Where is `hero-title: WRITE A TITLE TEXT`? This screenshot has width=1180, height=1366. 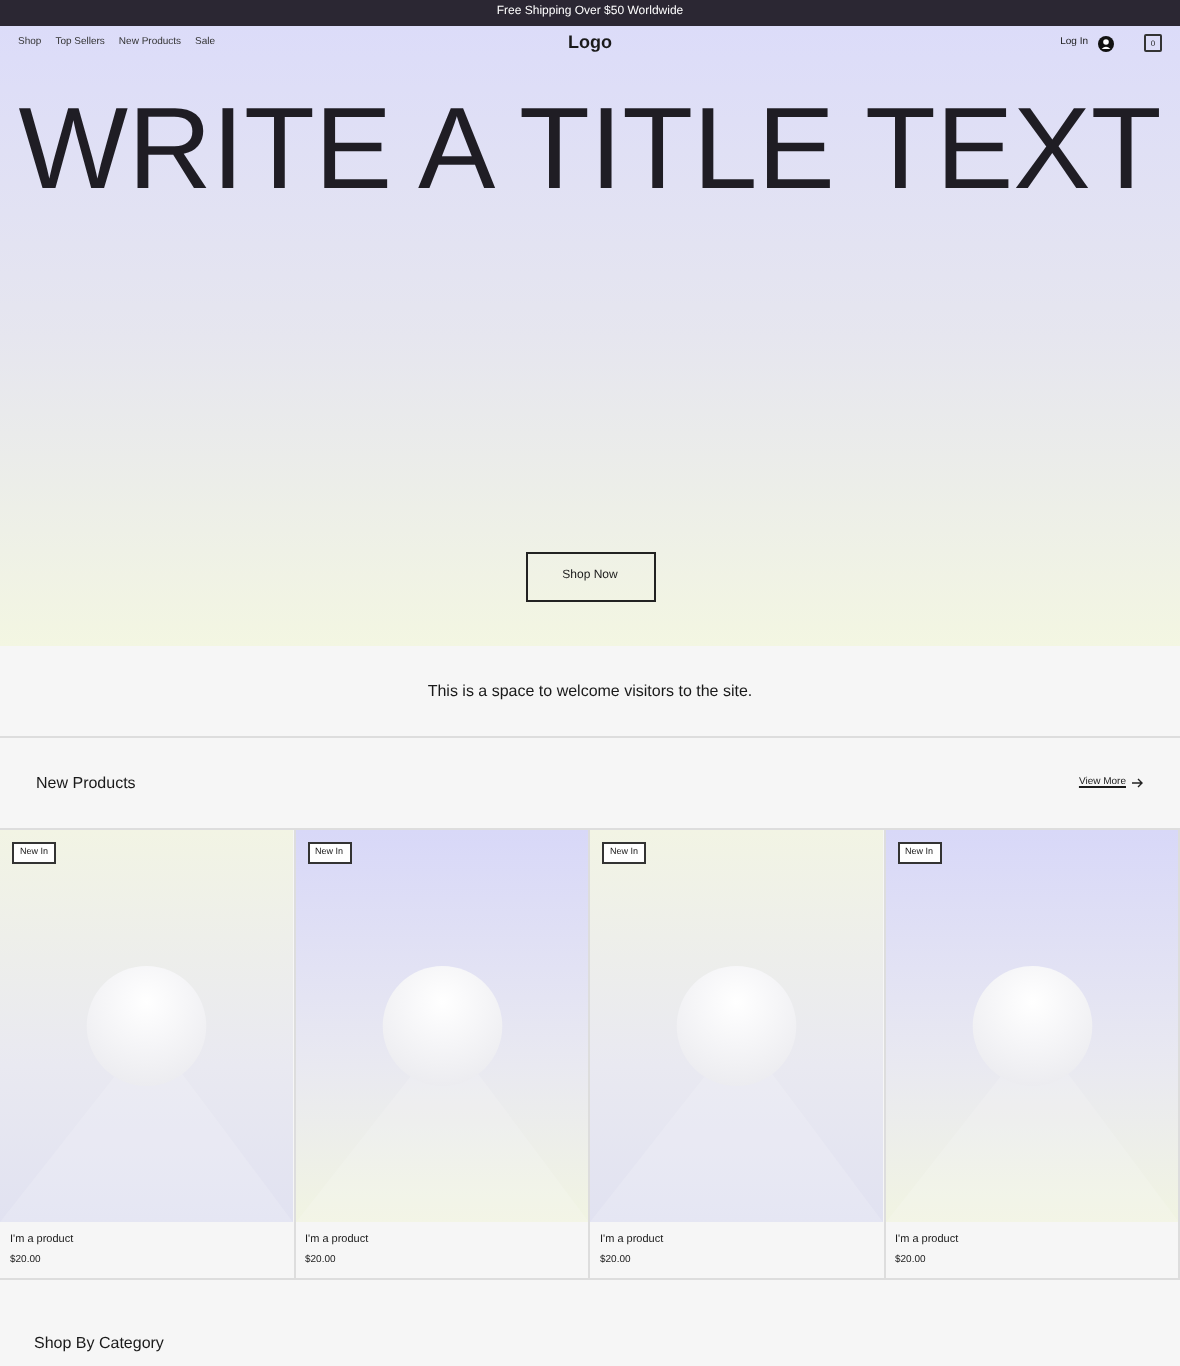 hero-title: WRITE A TITLE TEXT is located at coordinates (590, 150).